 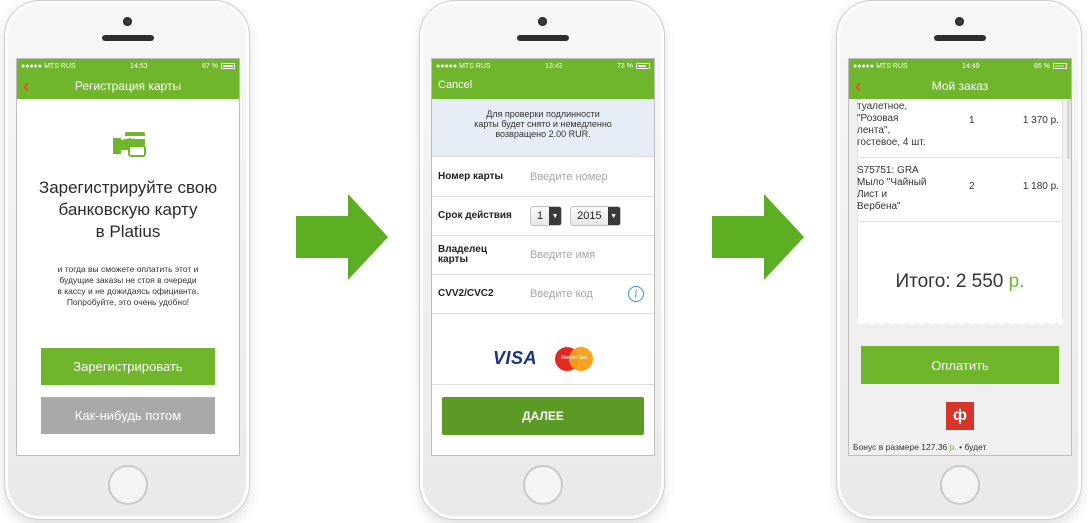 What do you see at coordinates (546, 216) in the screenshot?
I see `expiry-month-select: 1 ▼` at bounding box center [546, 216].